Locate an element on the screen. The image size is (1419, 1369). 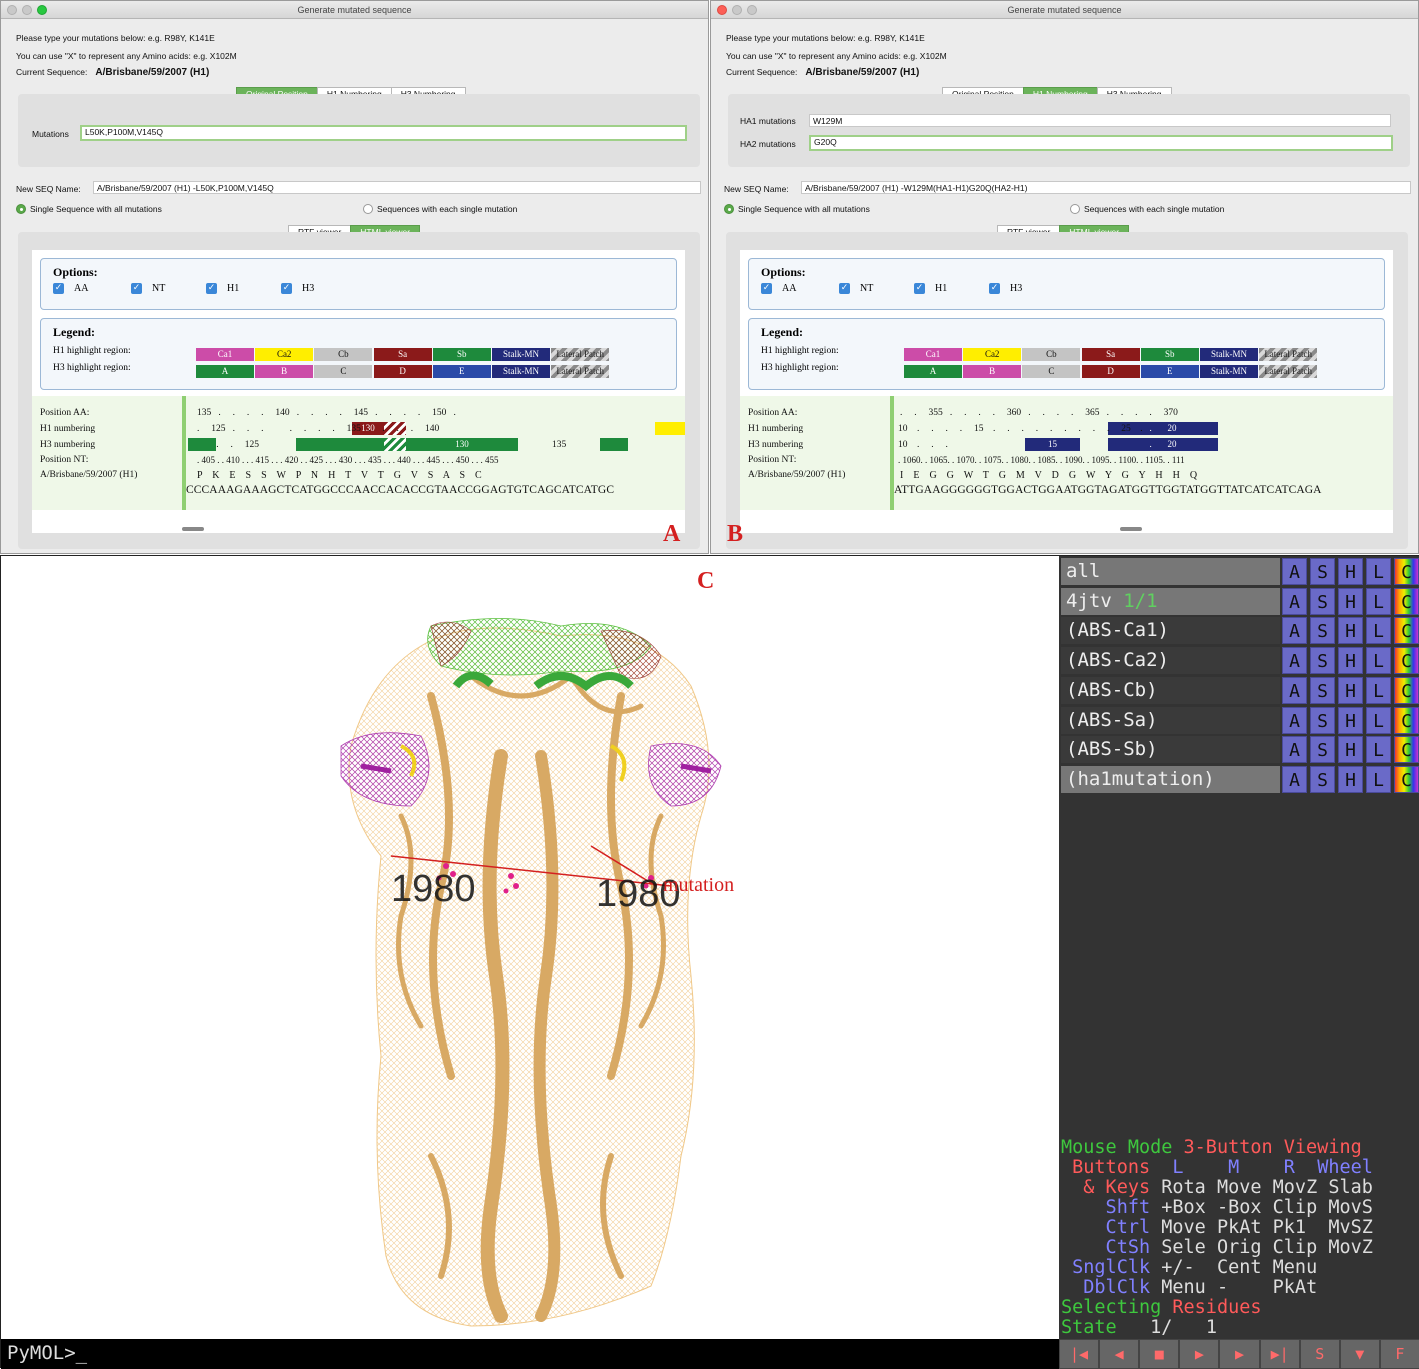
ha2-mutations-input: G20Q is located at coordinates (1101, 143).